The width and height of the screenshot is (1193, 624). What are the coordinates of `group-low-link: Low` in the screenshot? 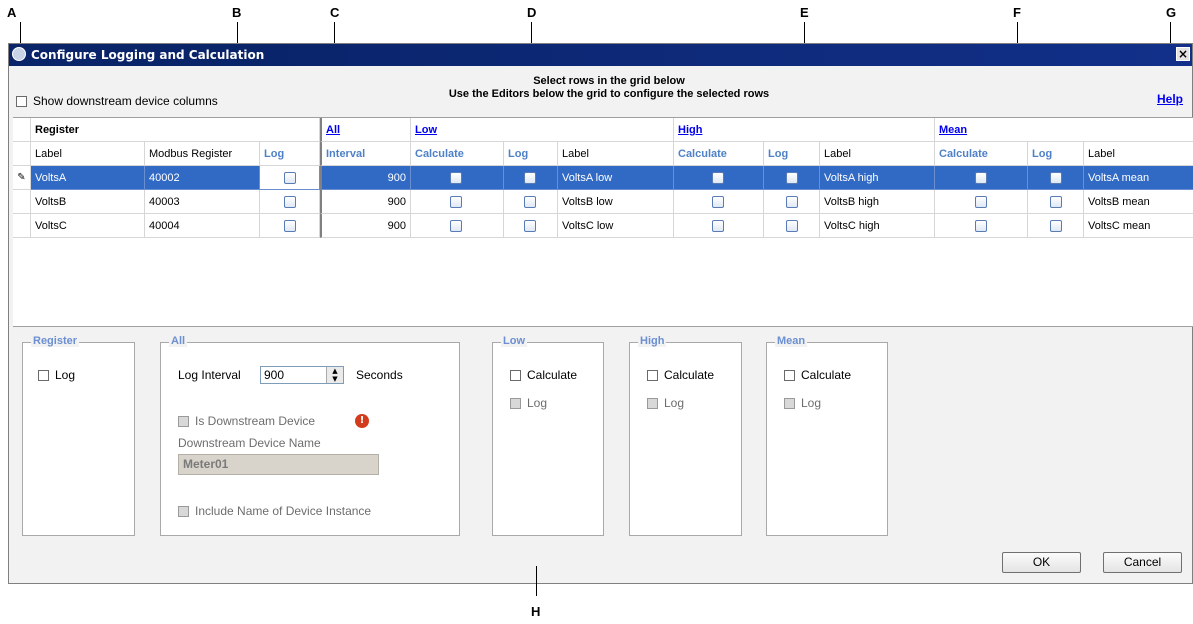 It's located at (426, 130).